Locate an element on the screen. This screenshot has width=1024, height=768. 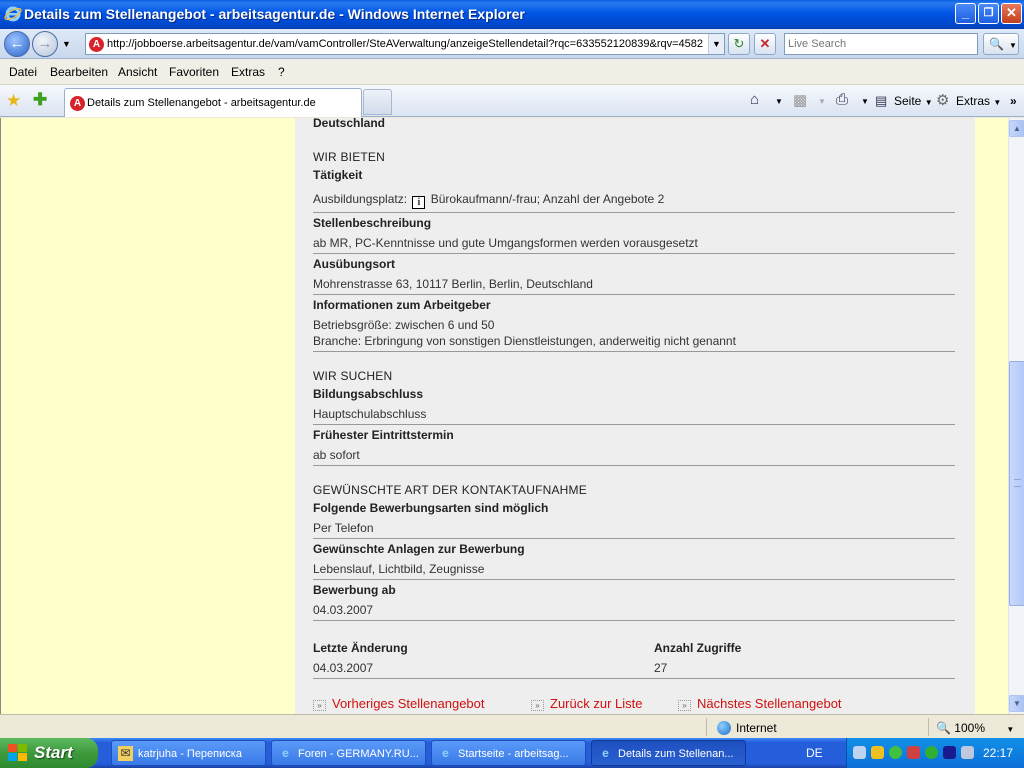
info-icon: i is located at coordinates (419, 202).